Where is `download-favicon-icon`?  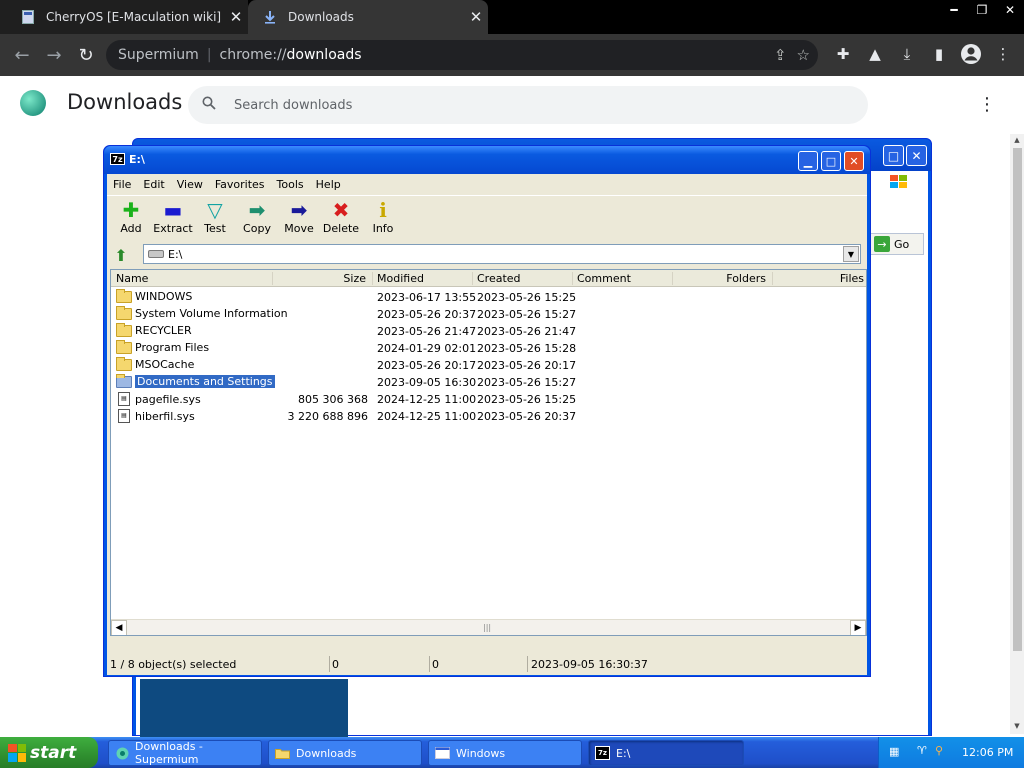
download-favicon-icon is located at coordinates (270, 17).